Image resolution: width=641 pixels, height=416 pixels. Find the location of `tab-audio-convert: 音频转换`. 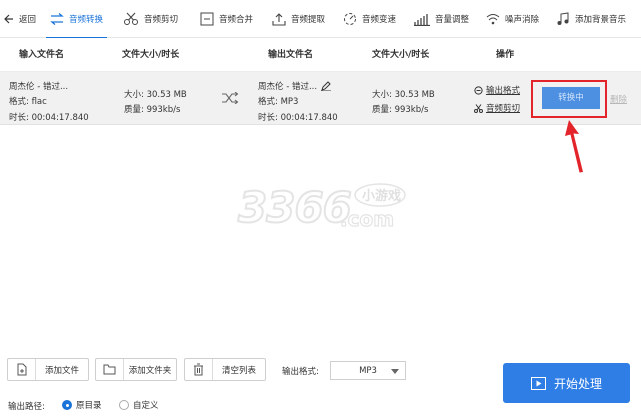

tab-audio-convert: 音频转换 is located at coordinates (76, 19).